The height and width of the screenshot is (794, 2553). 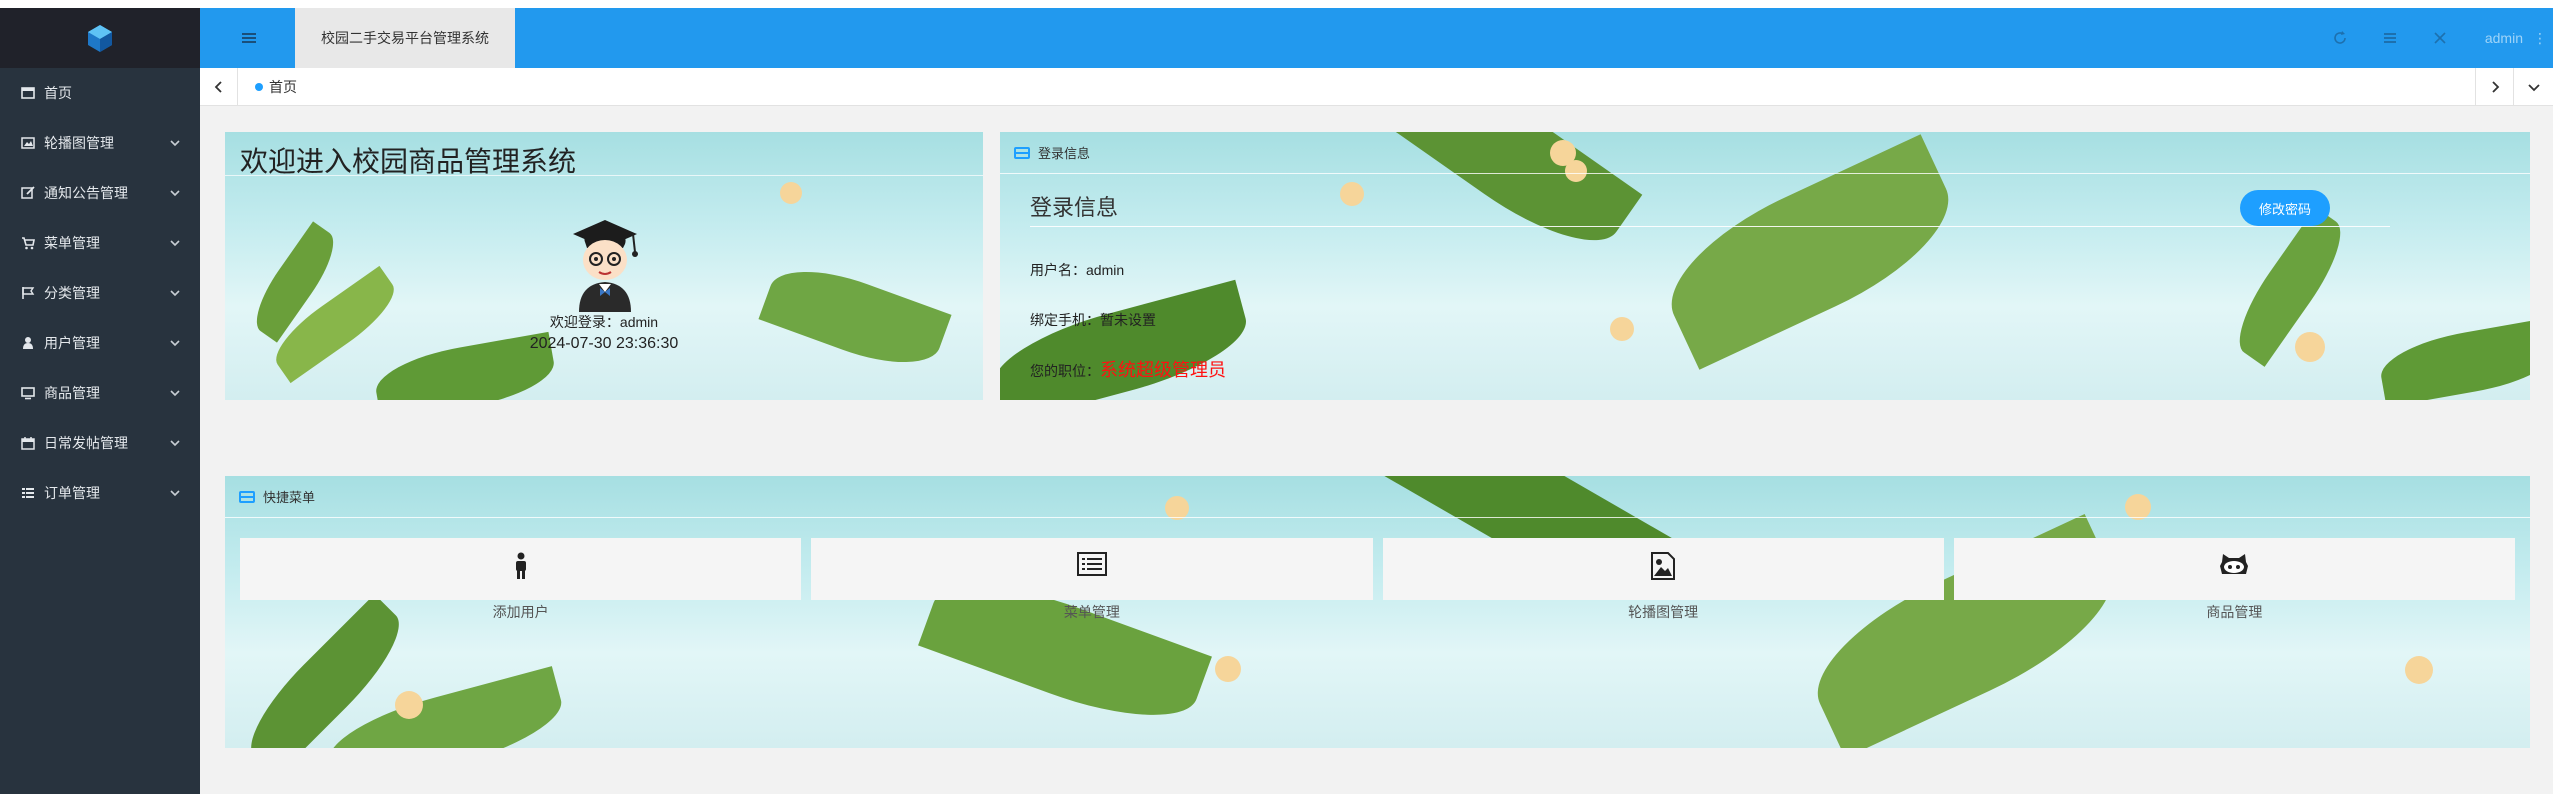 What do you see at coordinates (1663, 566) in the screenshot?
I see `picture-icon` at bounding box center [1663, 566].